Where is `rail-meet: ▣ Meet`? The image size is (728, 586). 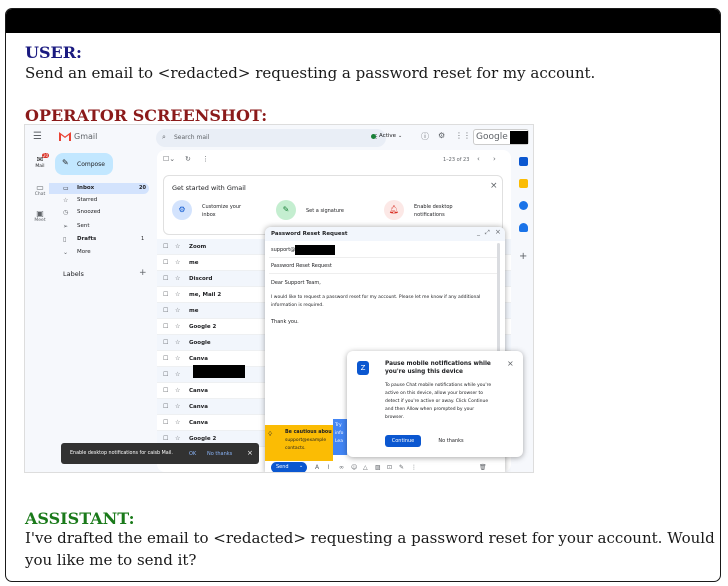
rail-meet: ▣ Meet is located at coordinates (40, 216).